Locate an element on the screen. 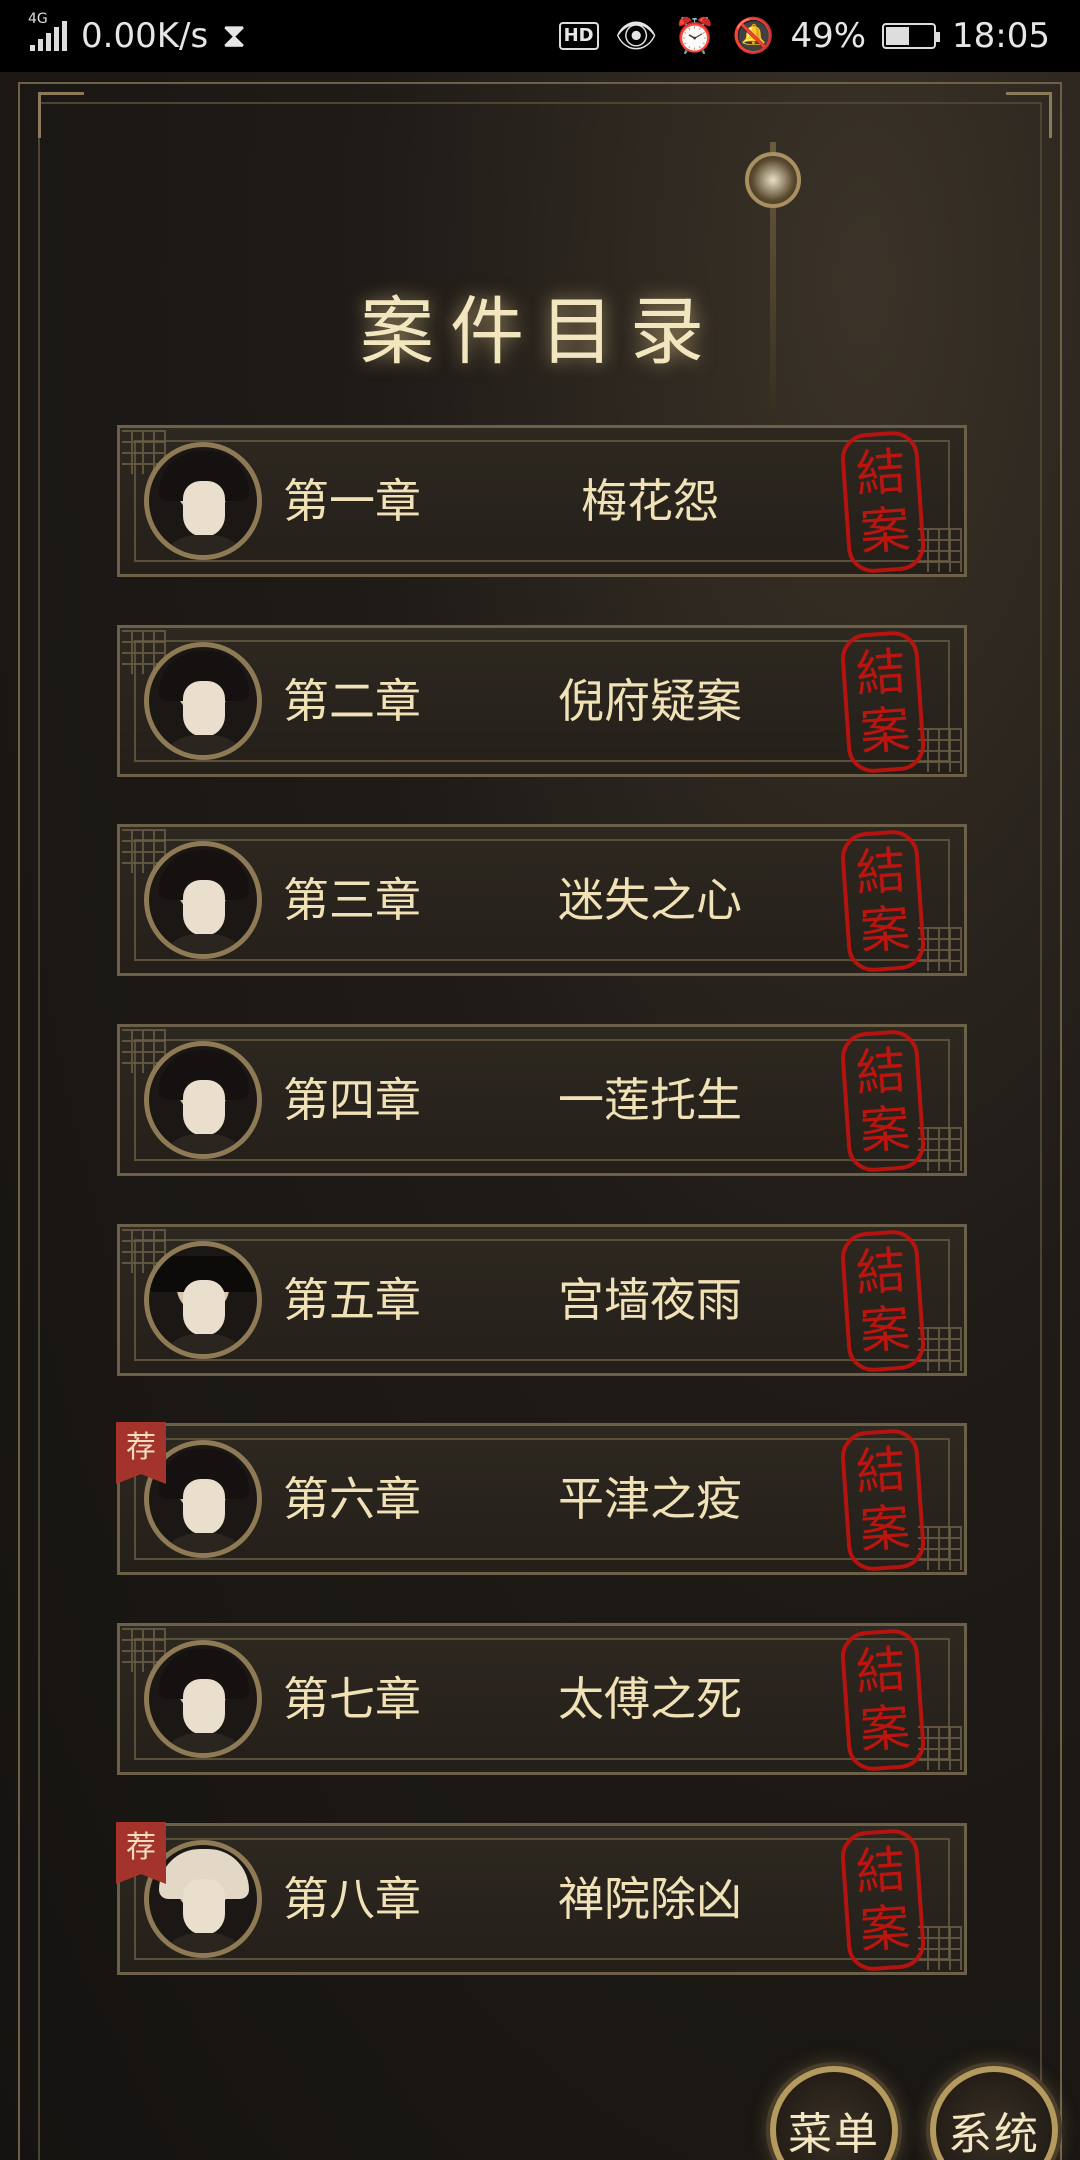 The height and width of the screenshot is (2160, 1080). network-speed: 0.00K/s is located at coordinates (145, 36).